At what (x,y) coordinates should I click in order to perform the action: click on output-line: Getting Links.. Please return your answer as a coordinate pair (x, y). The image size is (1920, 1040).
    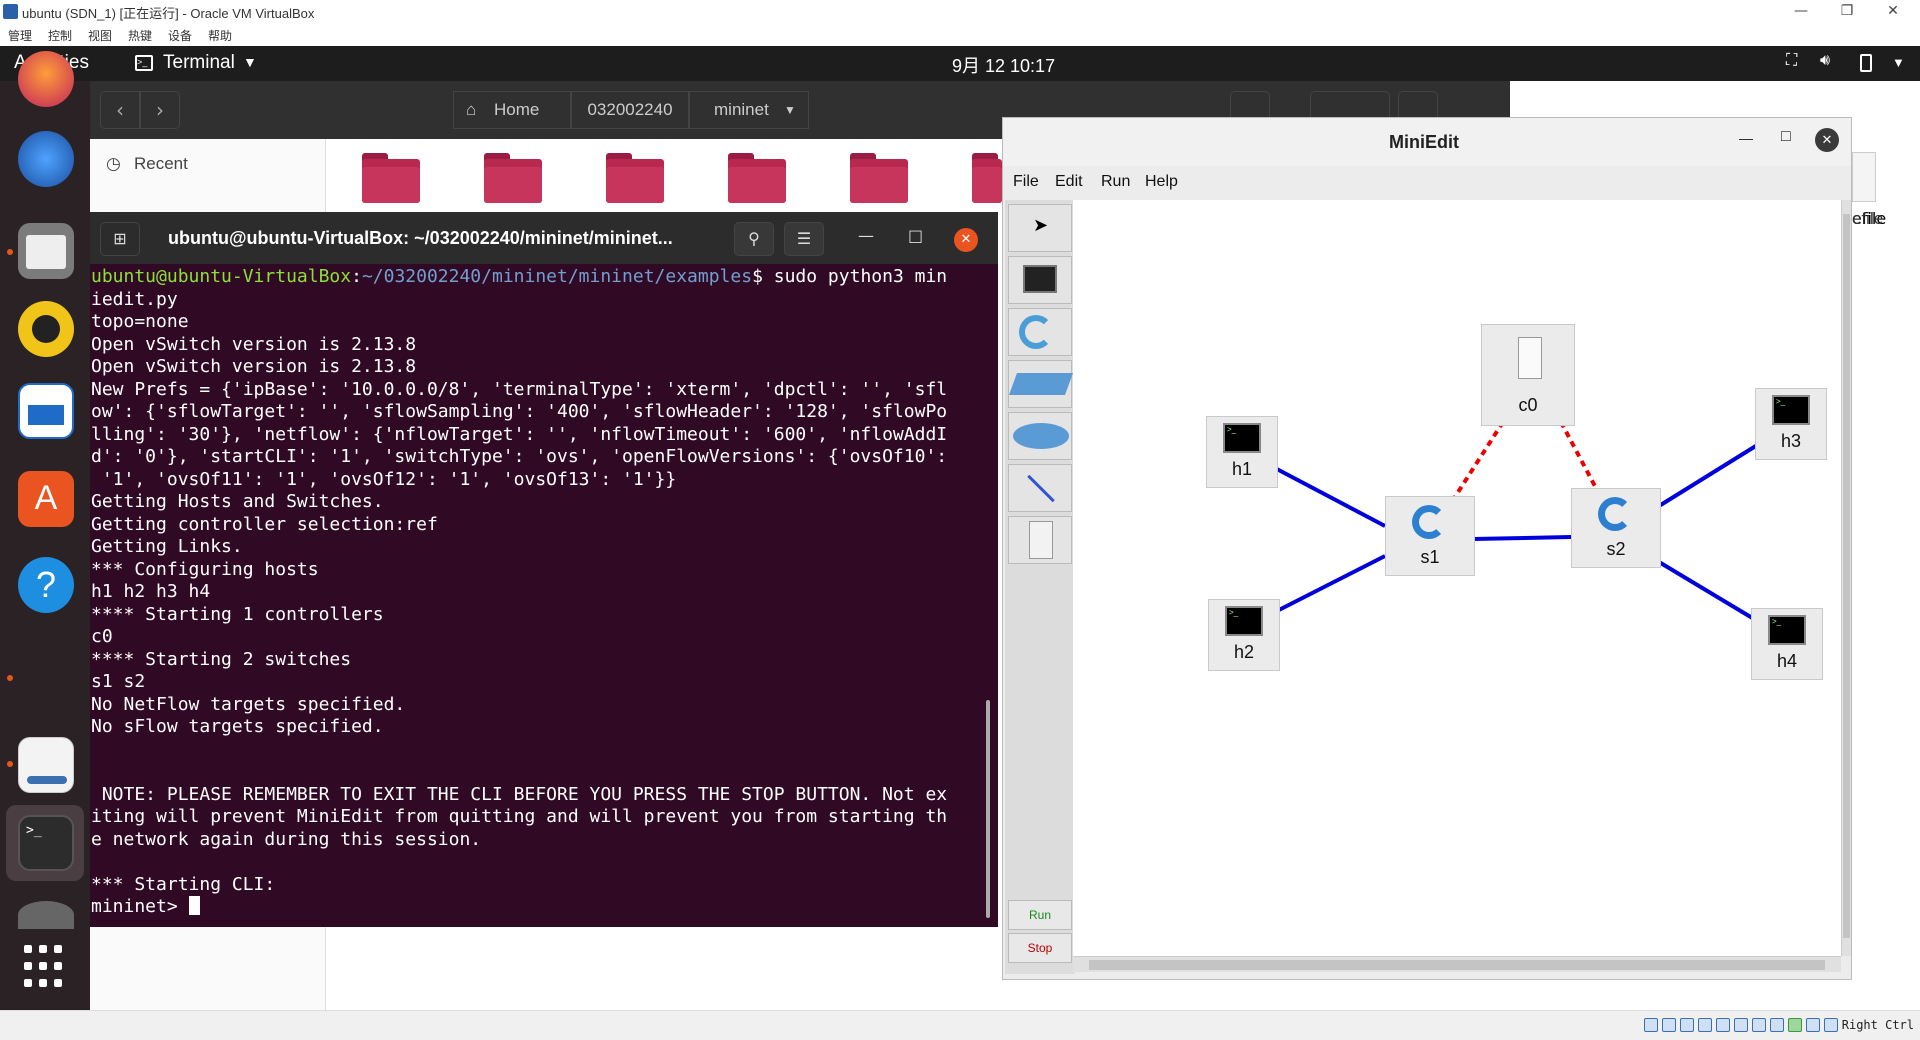
    Looking at the image, I should click on (167, 546).